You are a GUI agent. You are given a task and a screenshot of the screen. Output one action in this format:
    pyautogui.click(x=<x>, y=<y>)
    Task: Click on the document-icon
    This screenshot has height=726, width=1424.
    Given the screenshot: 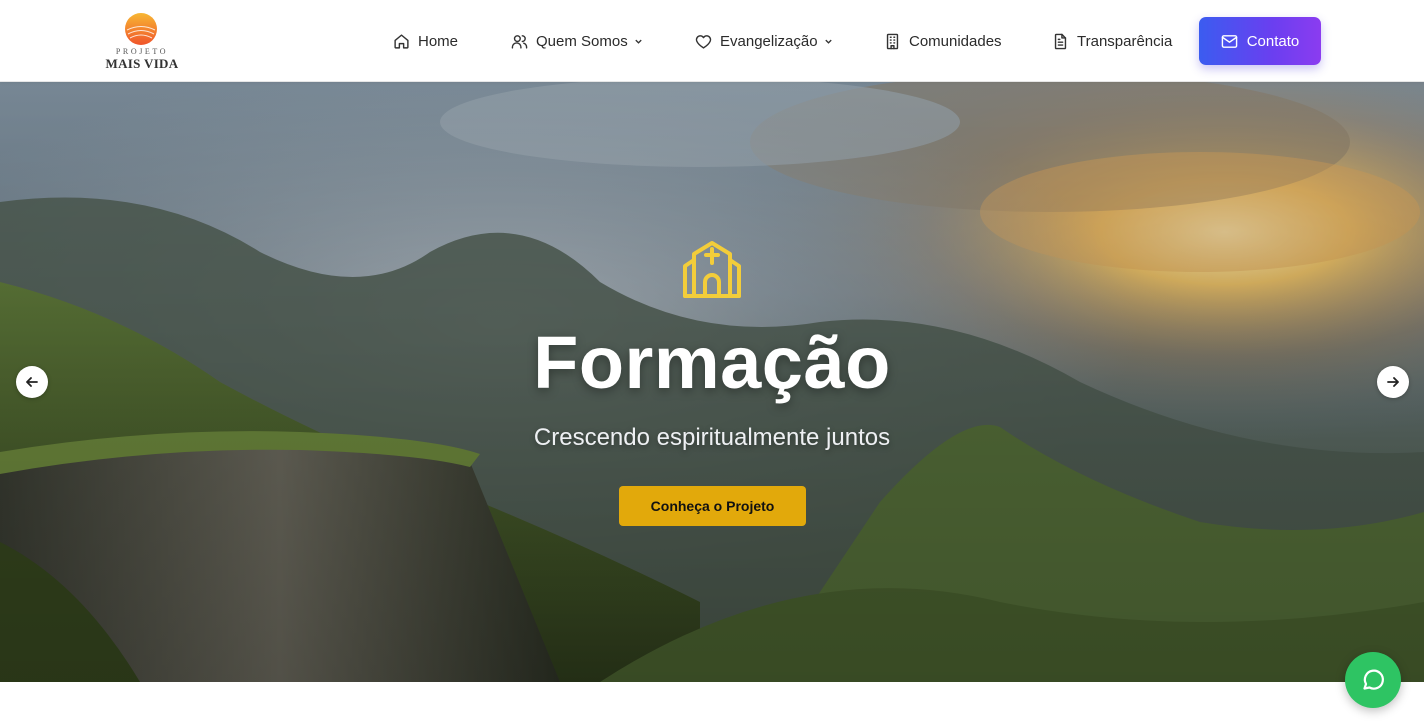 What is the action you would take?
    pyautogui.click(x=1060, y=41)
    